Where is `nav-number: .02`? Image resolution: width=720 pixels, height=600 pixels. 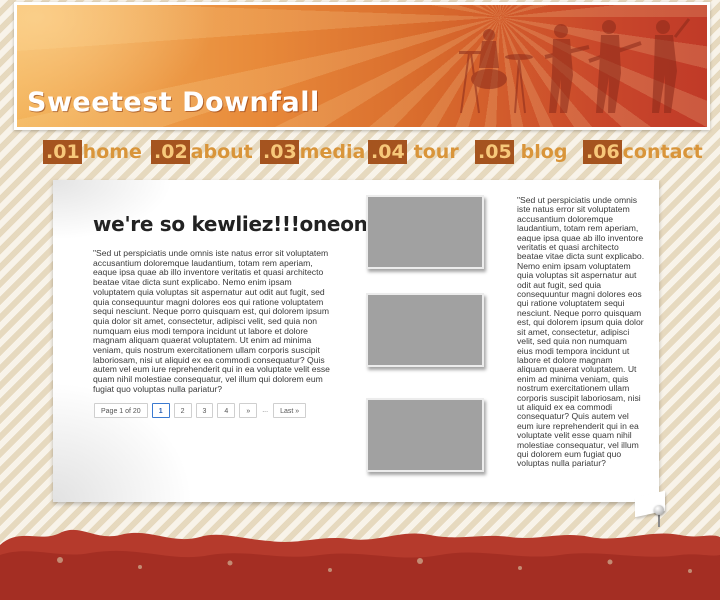
nav-number: .02 is located at coordinates (170, 152).